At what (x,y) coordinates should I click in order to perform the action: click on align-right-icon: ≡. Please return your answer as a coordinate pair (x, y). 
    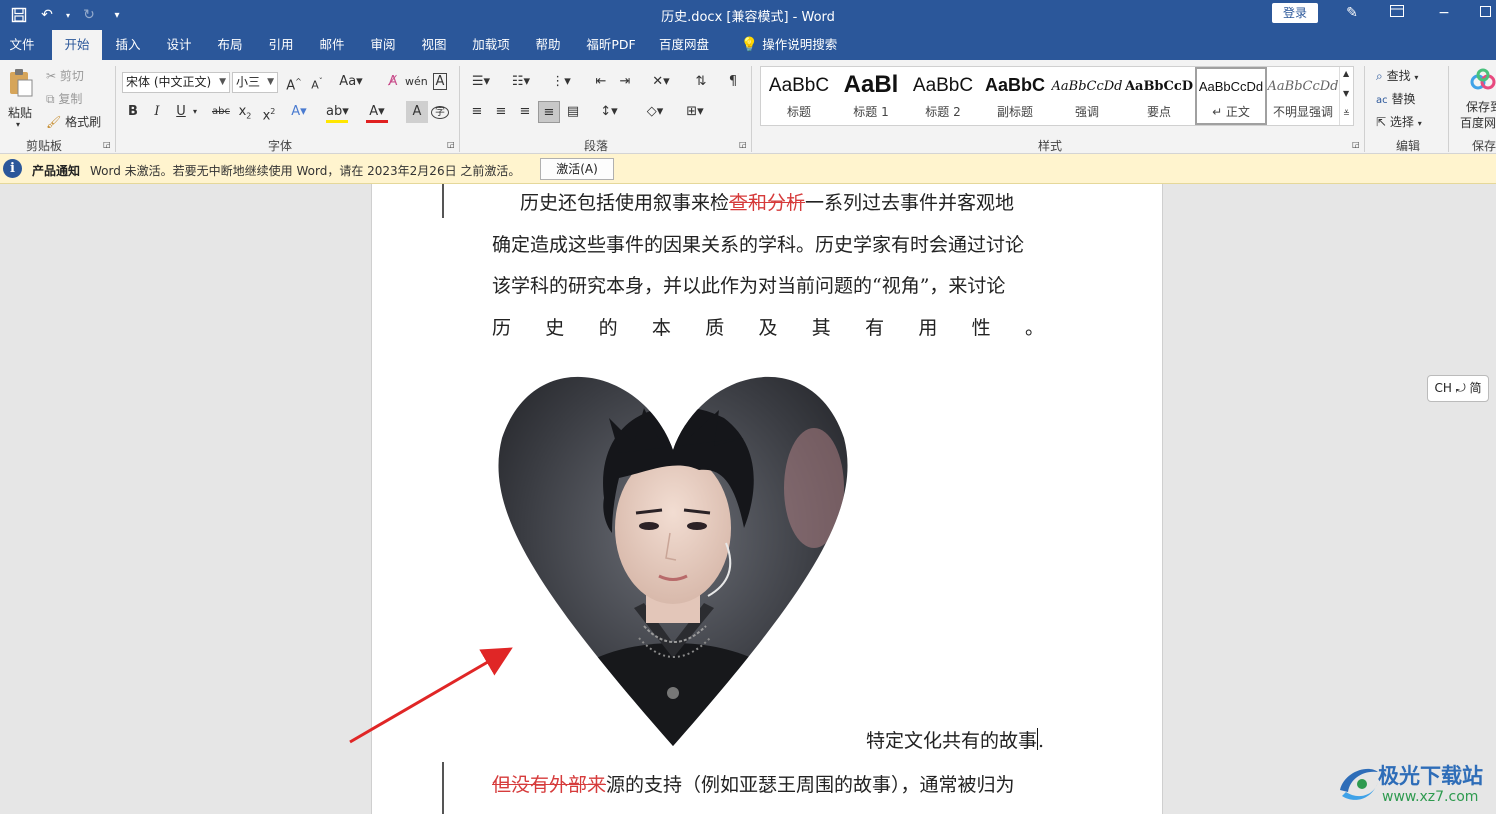
    Looking at the image, I should click on (525, 112).